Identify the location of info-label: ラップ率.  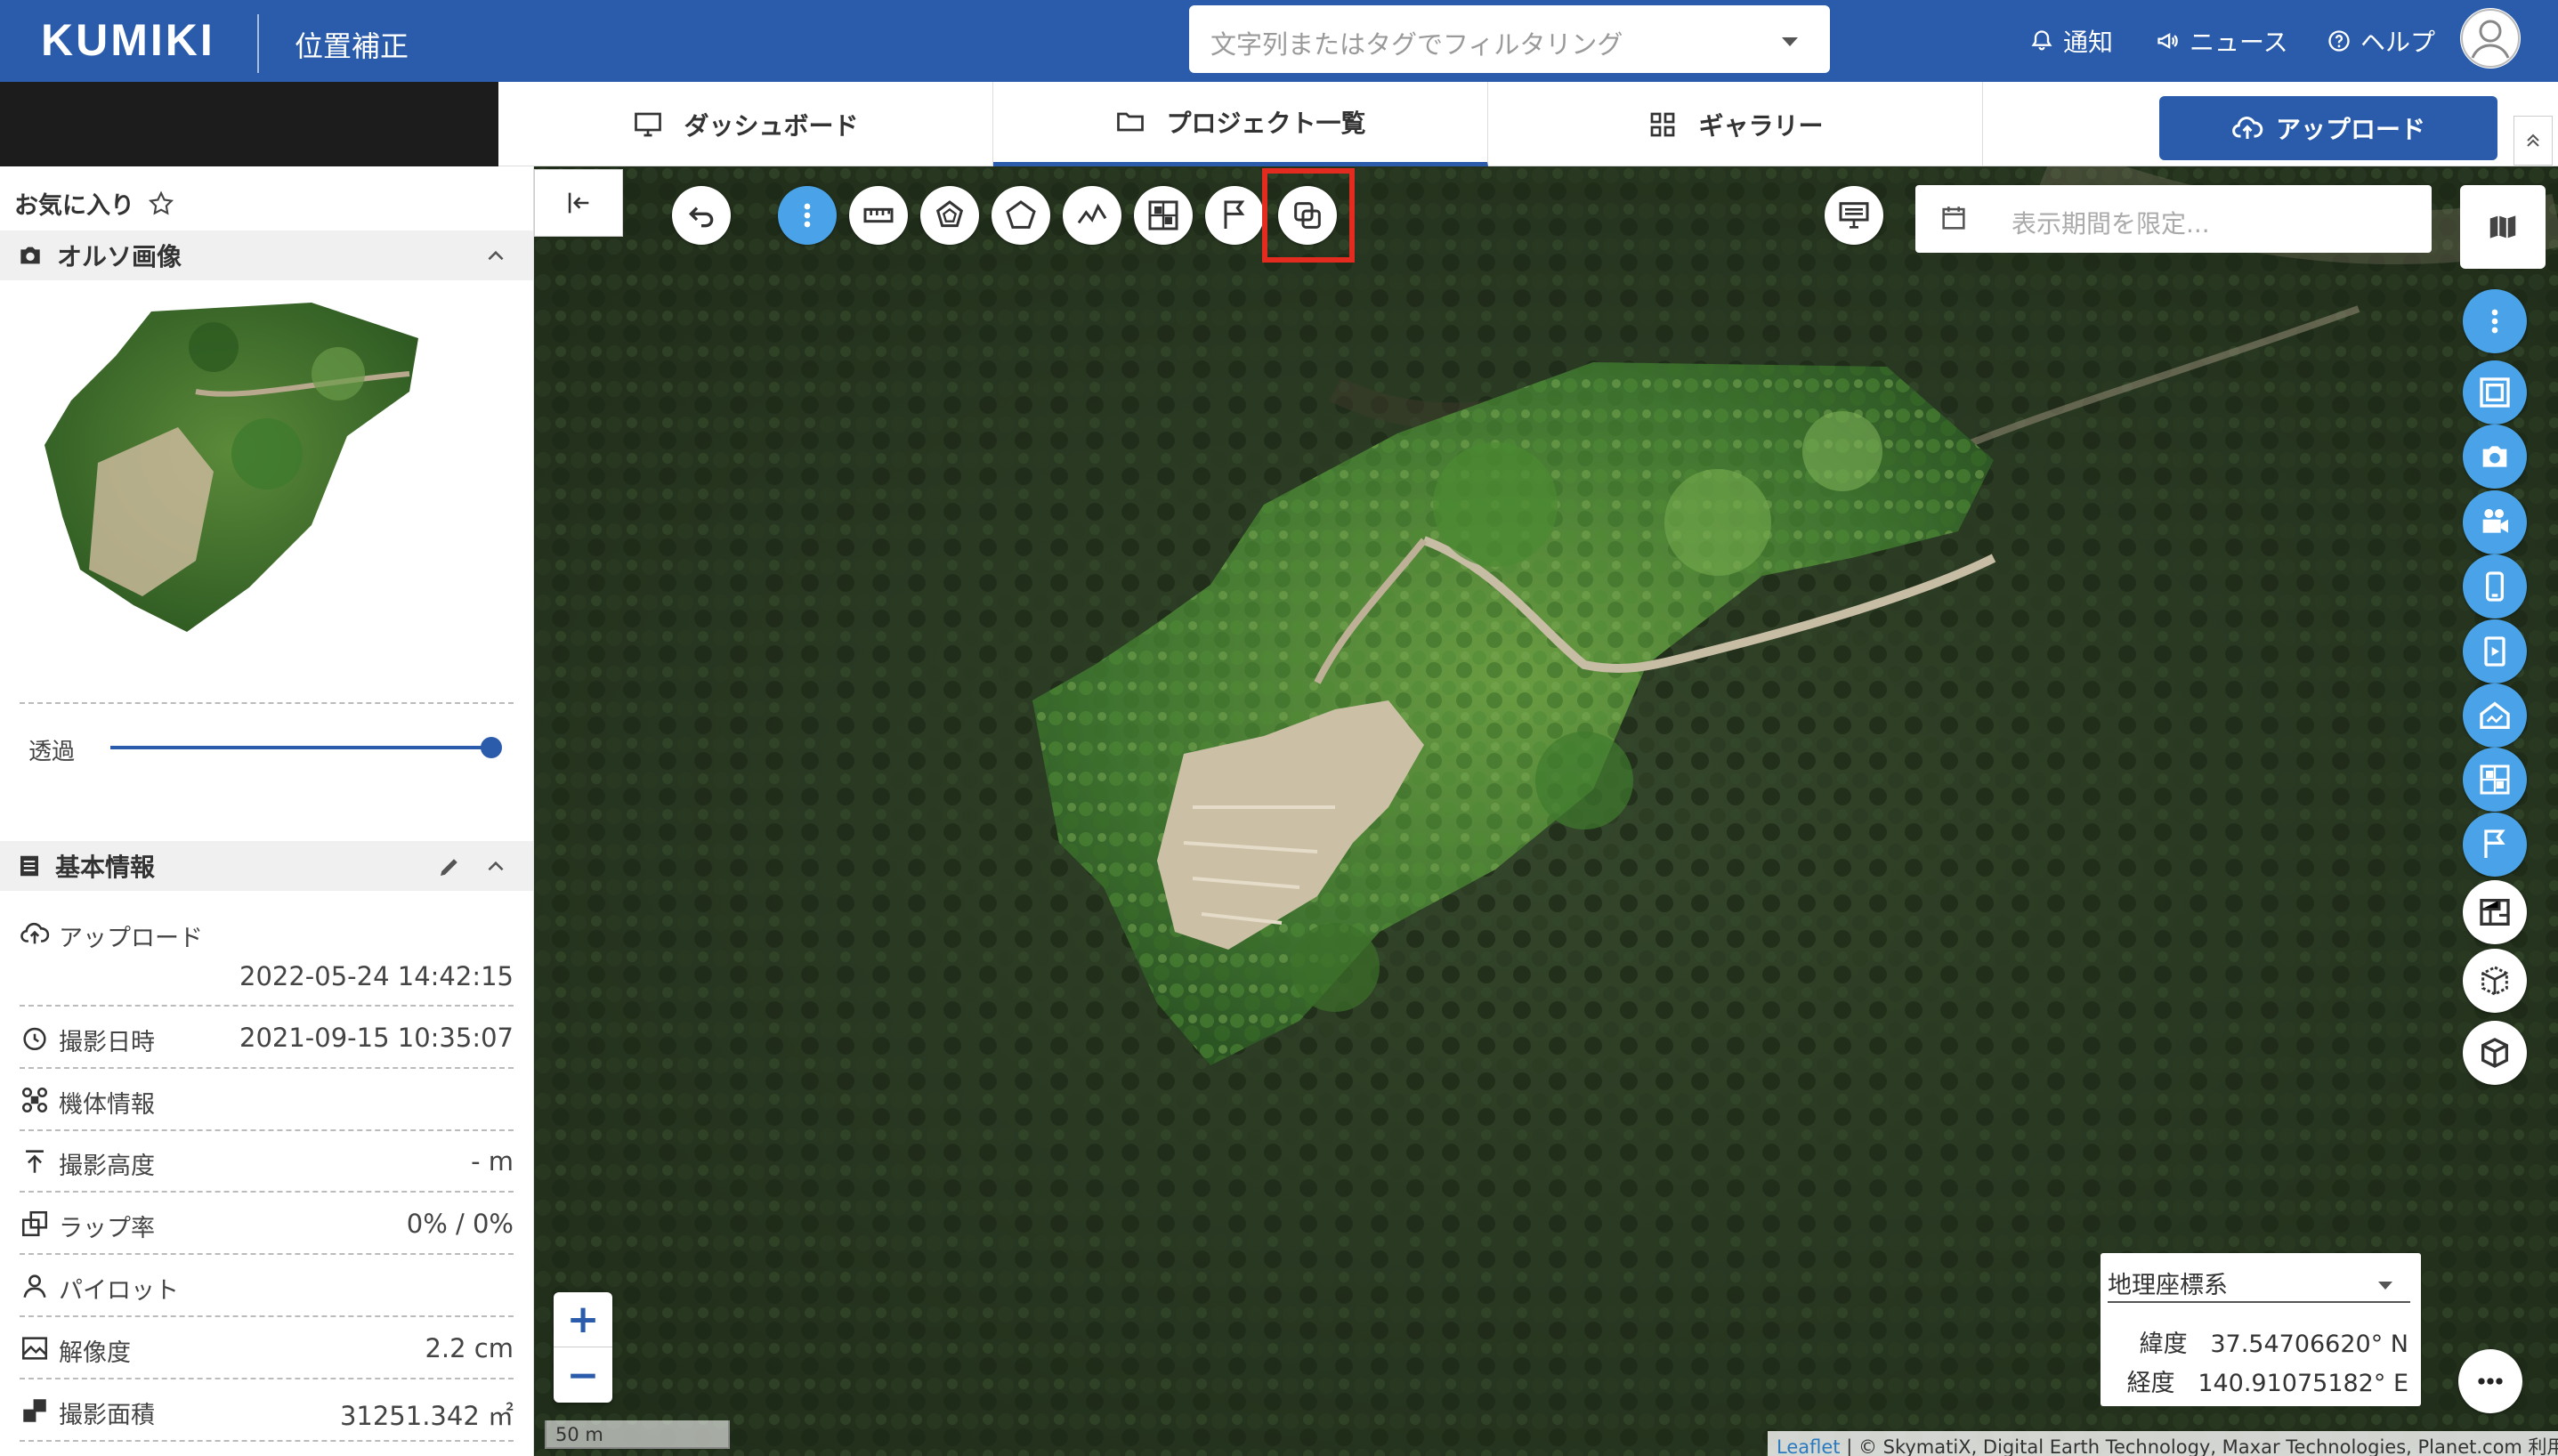
(107, 1228).